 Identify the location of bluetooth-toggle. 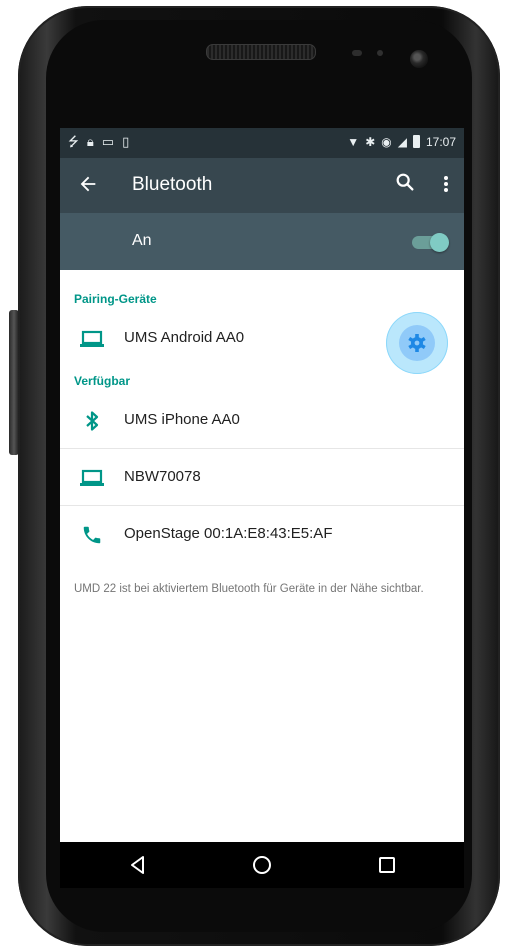
(431, 242).